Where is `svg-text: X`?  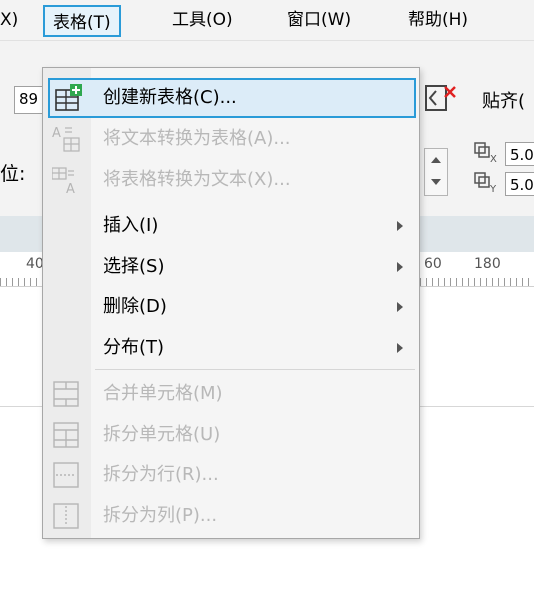
svg-text: X is located at coordinates (493, 159).